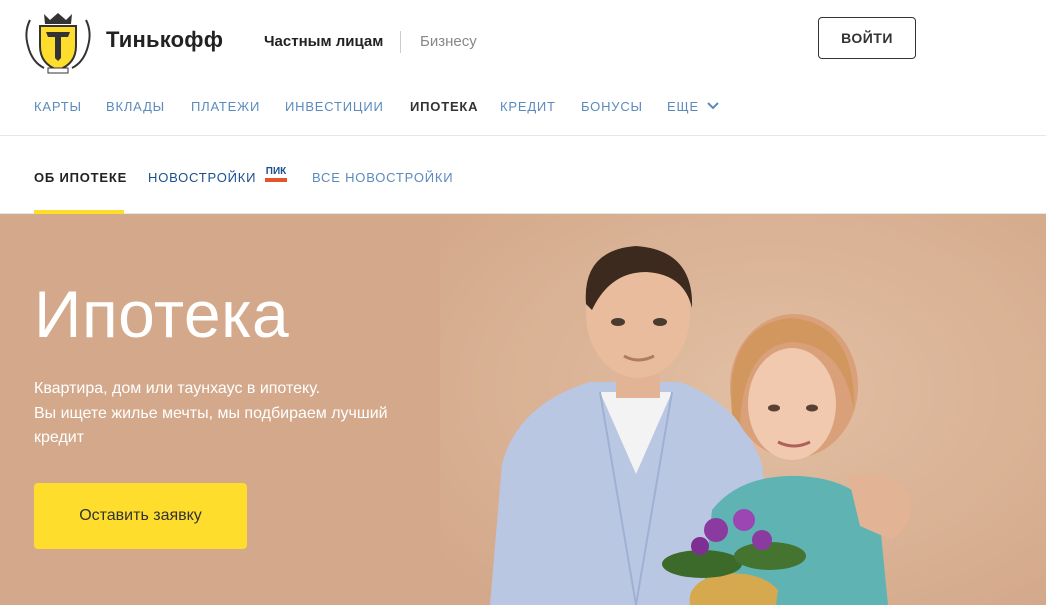  Describe the element at coordinates (382, 177) in the screenshot. I see `tab-all-new-buildings: ВСЕ НОВОСТРОЙКИ` at that location.